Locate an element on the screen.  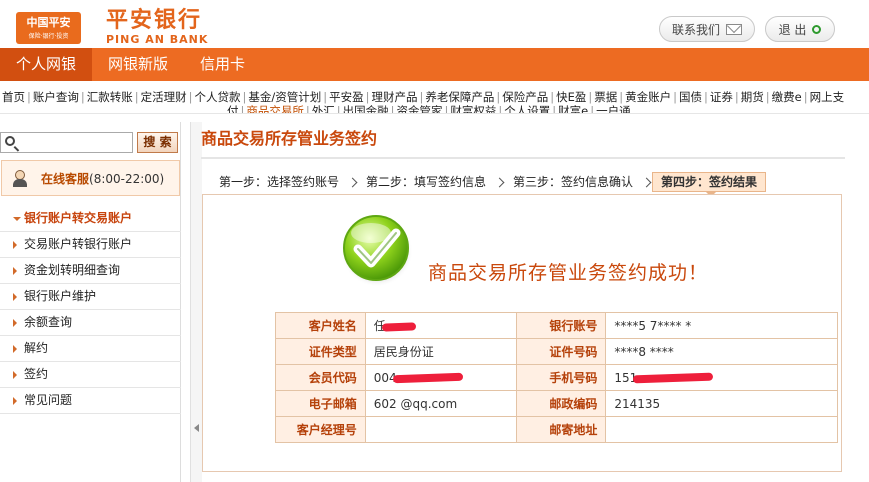
sidebar-item-label: 签约 is located at coordinates (36, 374).